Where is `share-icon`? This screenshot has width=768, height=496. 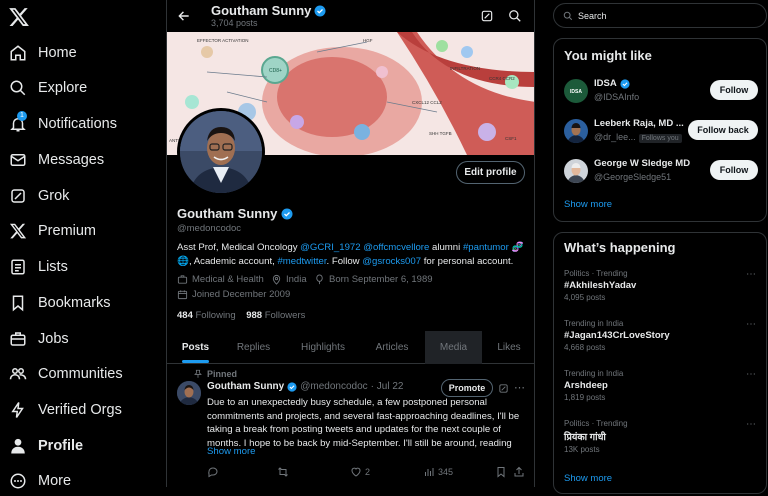 share-icon is located at coordinates (519, 472).